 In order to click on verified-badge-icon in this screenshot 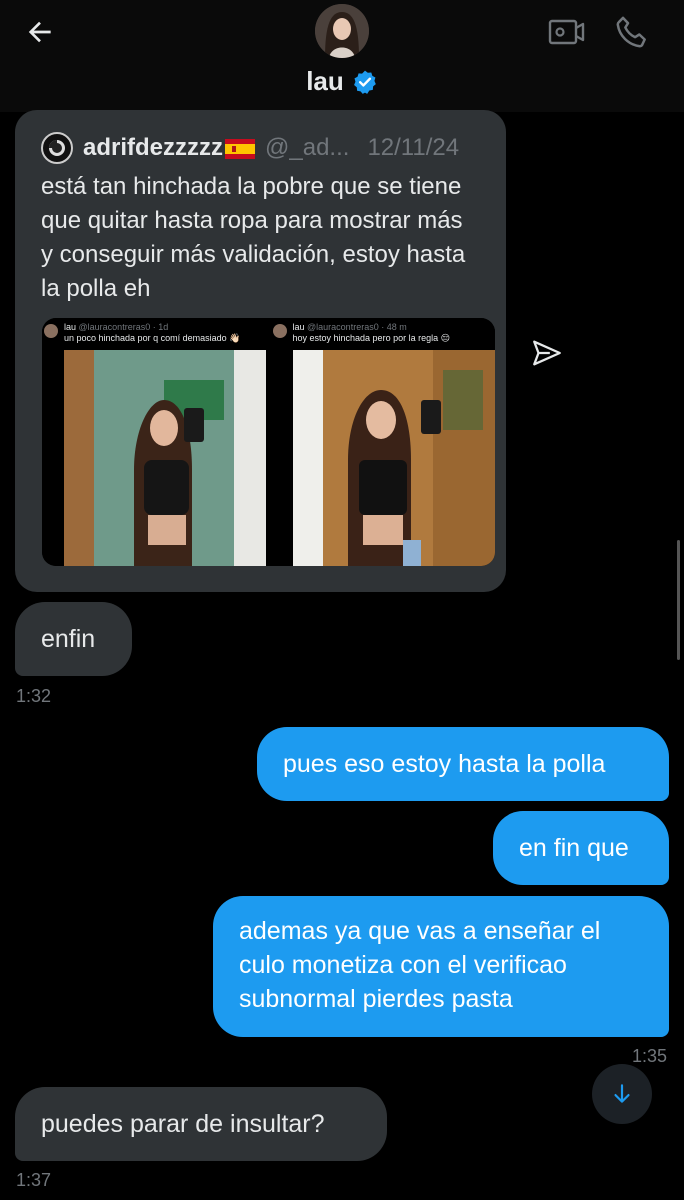, I will do `click(364, 82)`.